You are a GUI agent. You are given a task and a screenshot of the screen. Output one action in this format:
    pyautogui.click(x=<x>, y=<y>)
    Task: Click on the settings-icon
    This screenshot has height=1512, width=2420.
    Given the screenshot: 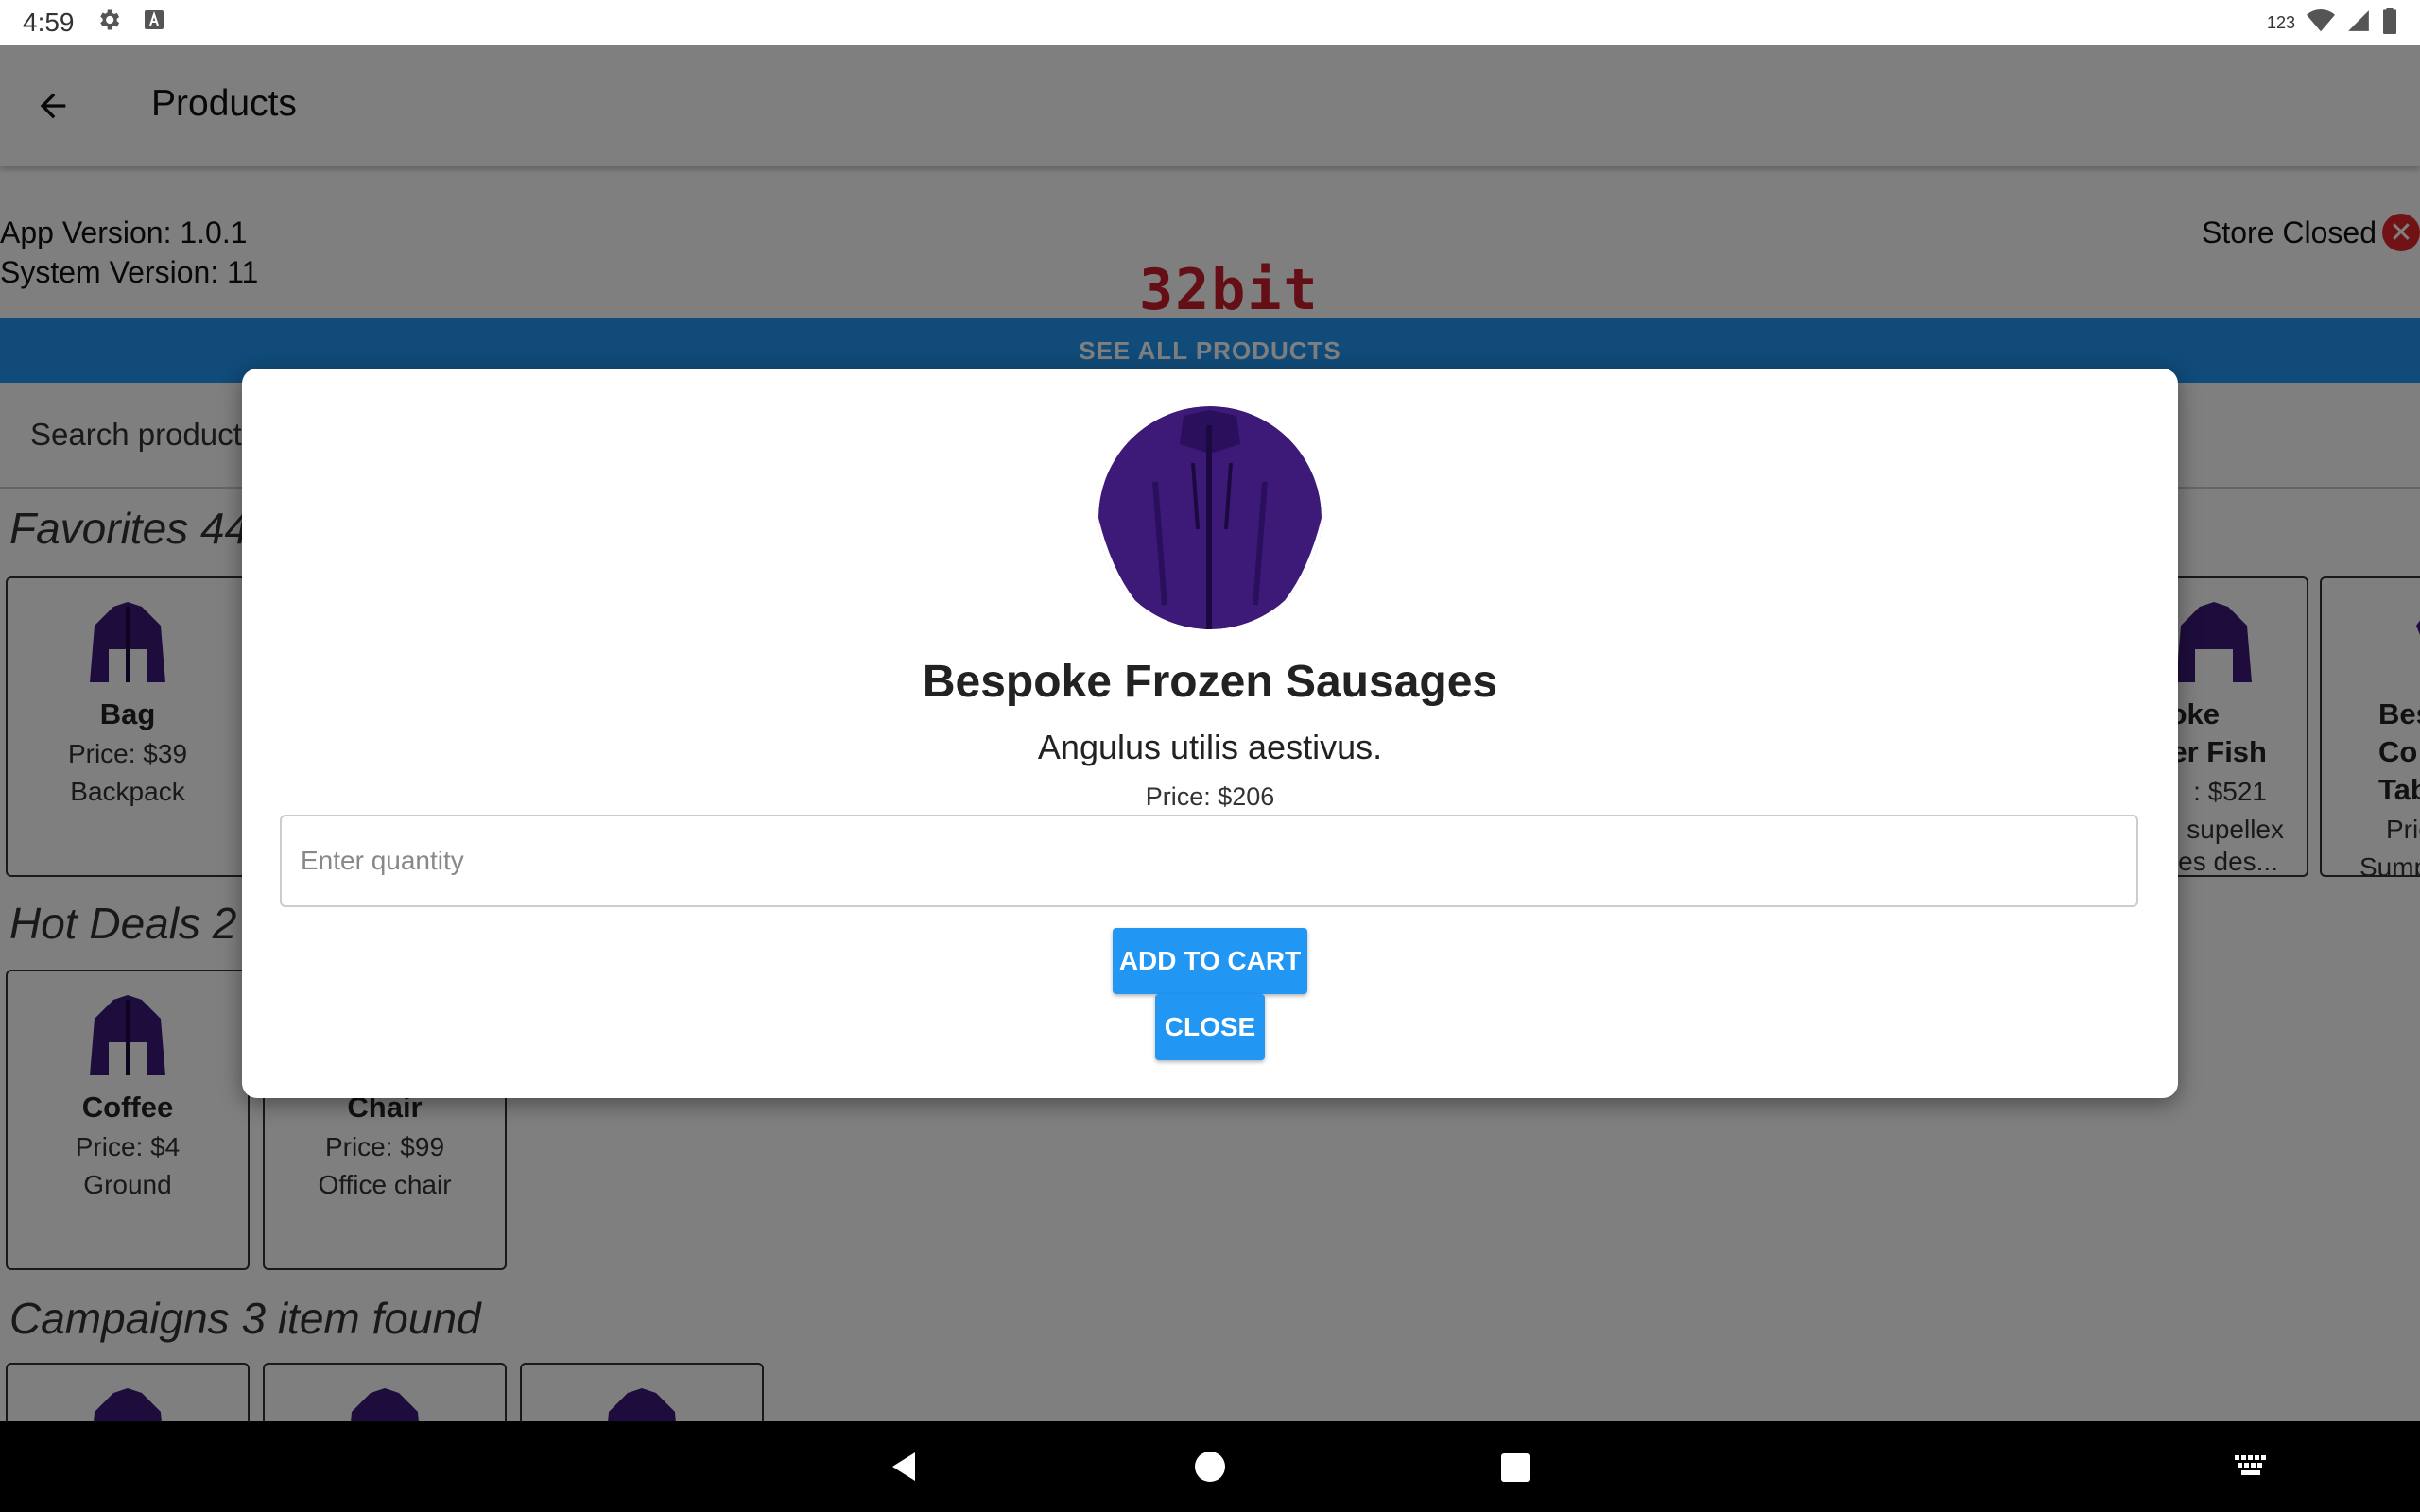 What is the action you would take?
    pyautogui.click(x=108, y=23)
    